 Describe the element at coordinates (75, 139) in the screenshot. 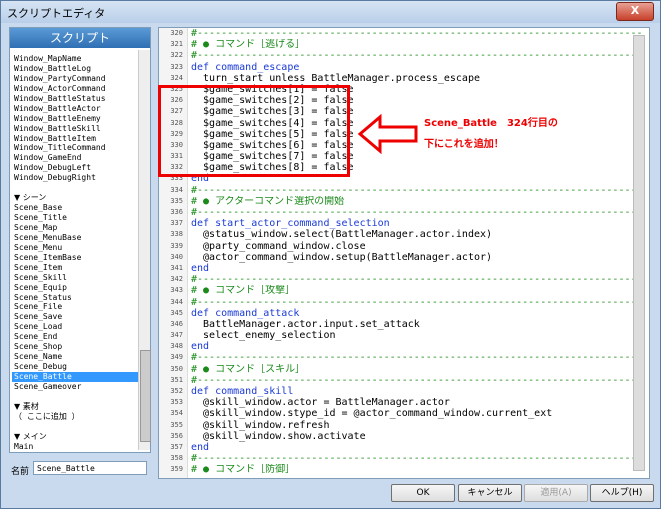

I see `script-list-item: Window_BattleItem` at that location.